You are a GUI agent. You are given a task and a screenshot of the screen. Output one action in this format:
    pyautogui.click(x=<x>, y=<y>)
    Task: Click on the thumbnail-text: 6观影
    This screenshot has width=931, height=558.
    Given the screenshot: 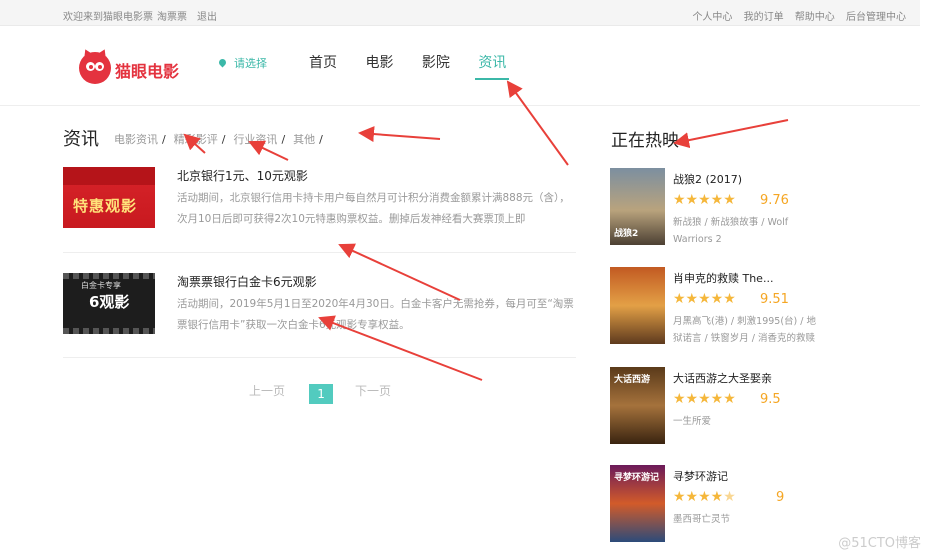 What is the action you would take?
    pyautogui.click(x=109, y=302)
    